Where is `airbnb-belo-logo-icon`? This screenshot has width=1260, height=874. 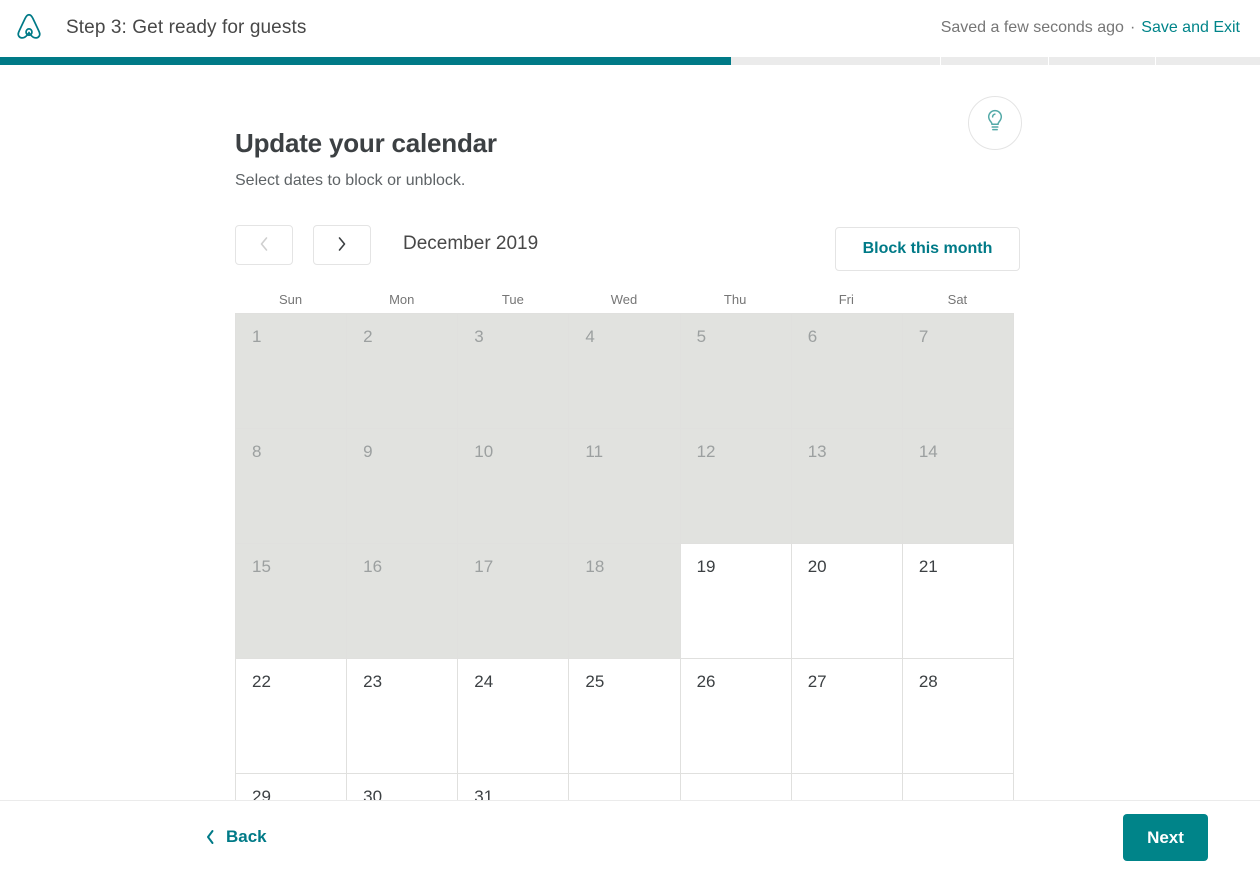 airbnb-belo-logo-icon is located at coordinates (29, 28).